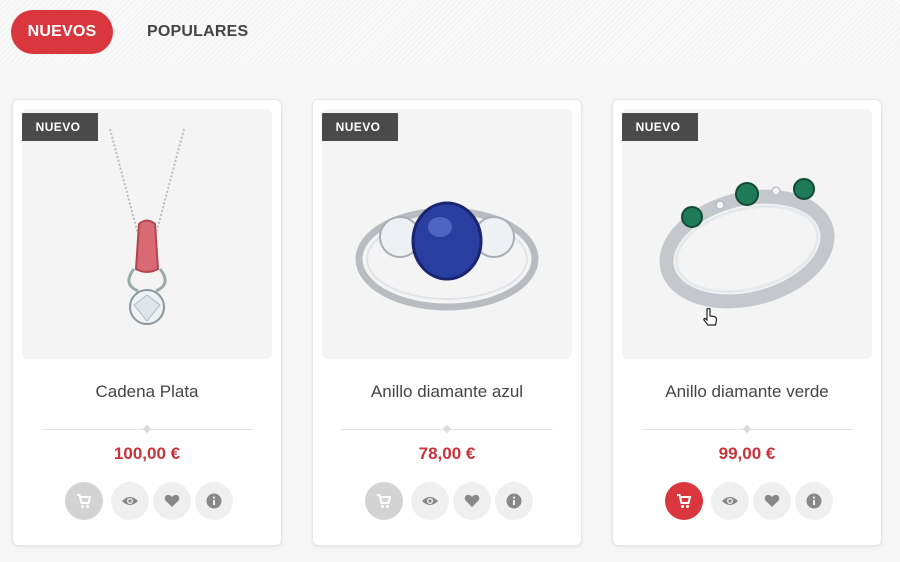 This screenshot has height=562, width=900. Describe the element at coordinates (62, 32) in the screenshot. I see `tab-nuevos: NUEVOS` at that location.